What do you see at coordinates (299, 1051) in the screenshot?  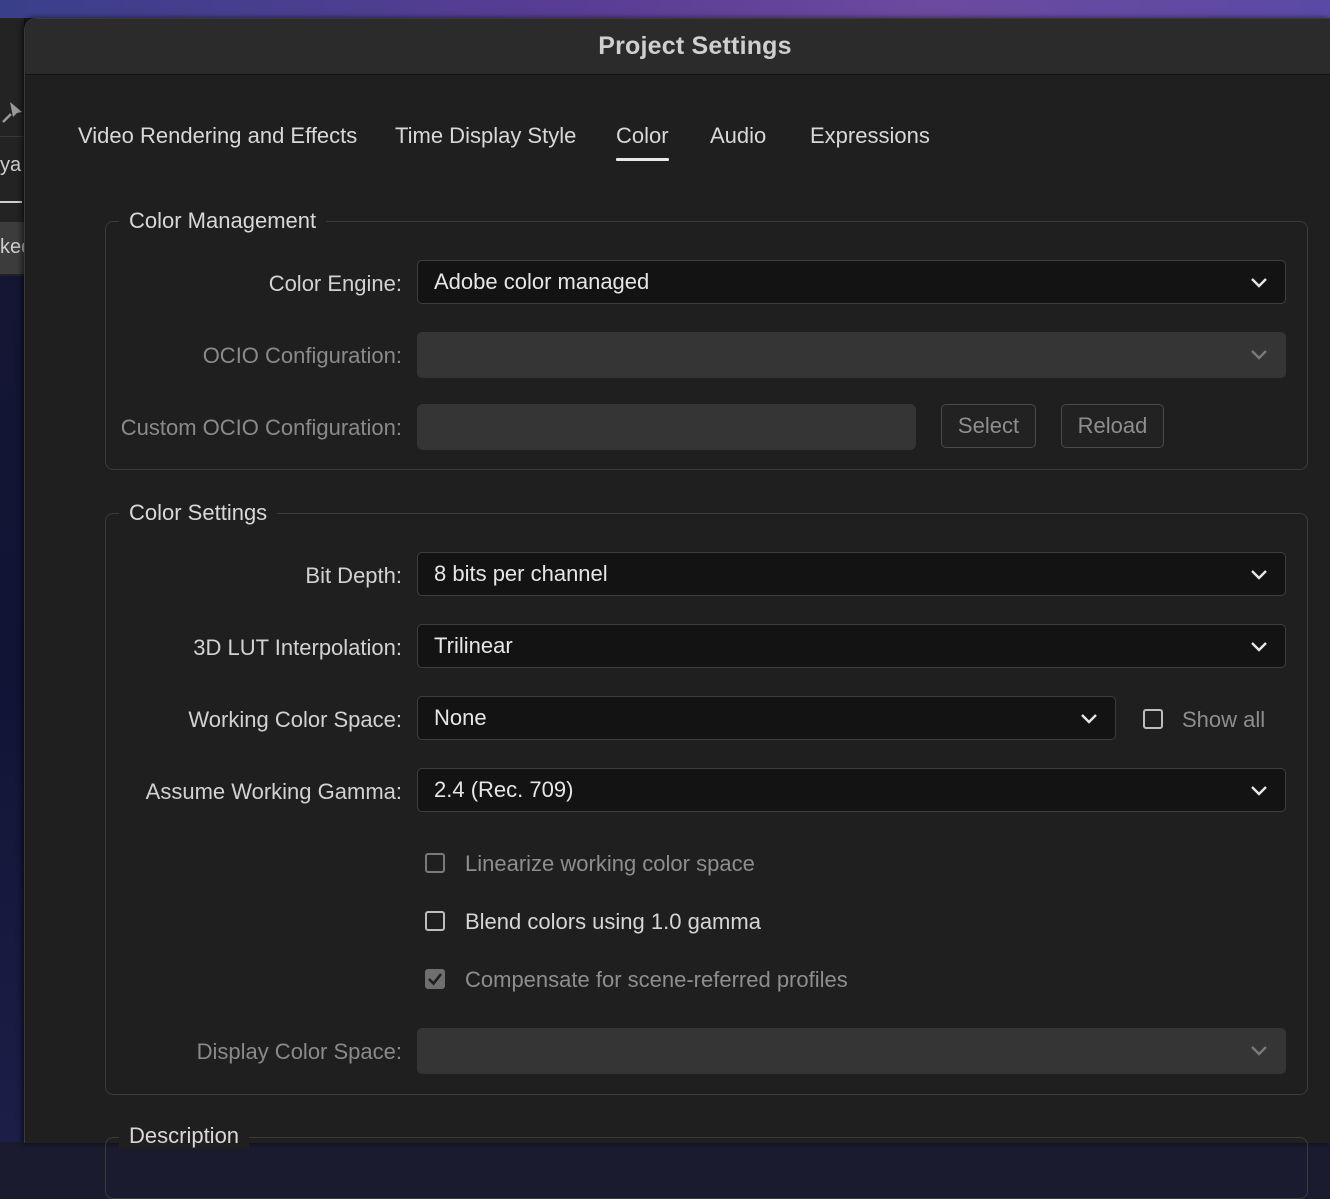 I see `display-color-space-label: Display Color Space:` at bounding box center [299, 1051].